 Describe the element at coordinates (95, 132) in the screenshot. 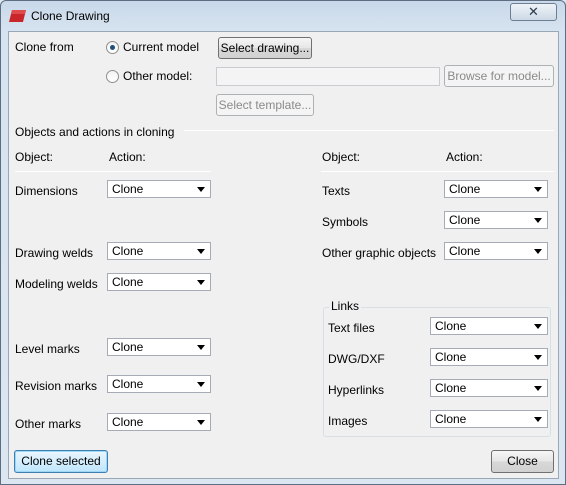

I see `section-title: Objects and actions in cloning` at that location.